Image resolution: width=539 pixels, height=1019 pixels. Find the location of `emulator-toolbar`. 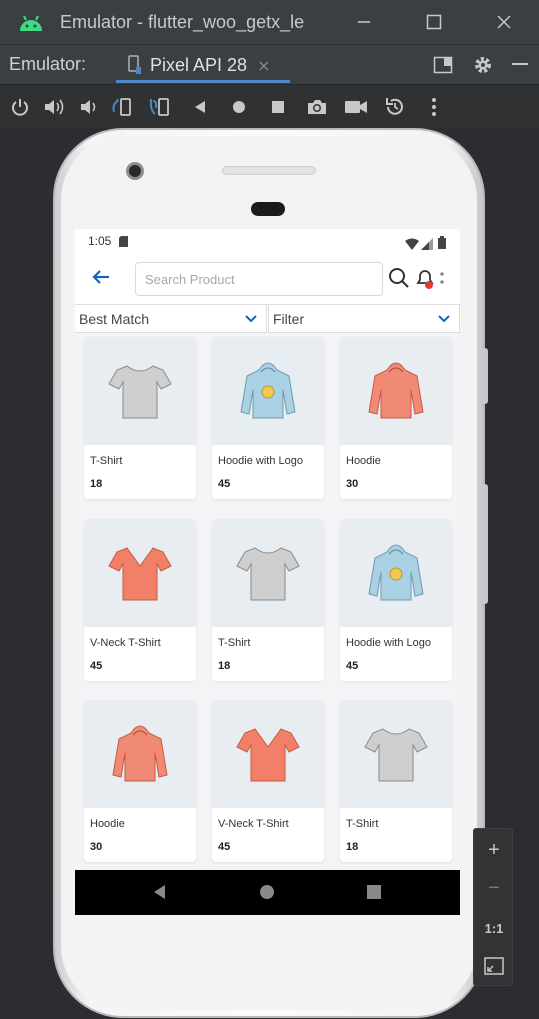

emulator-toolbar is located at coordinates (269, 106).